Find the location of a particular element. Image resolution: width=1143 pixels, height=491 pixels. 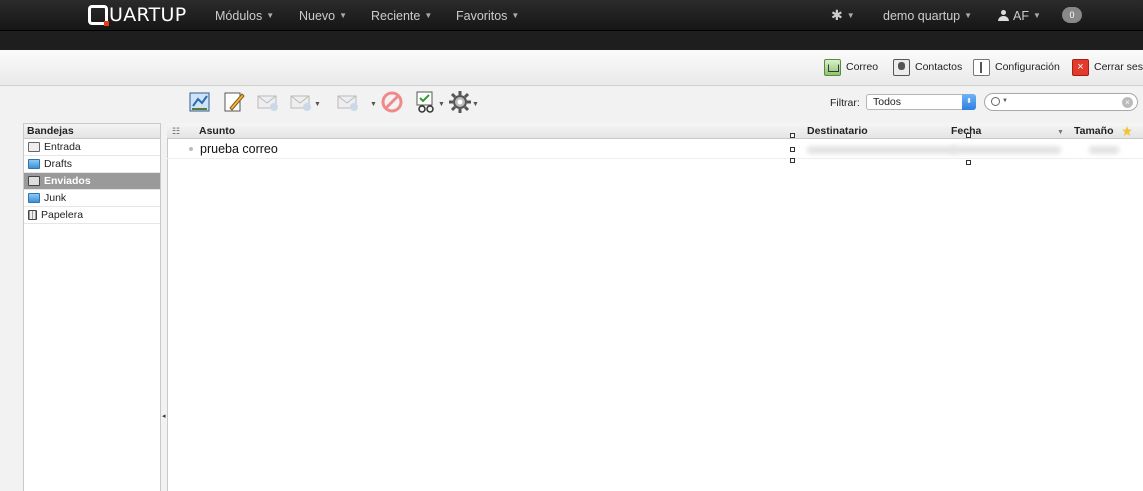

mark-icon is located at coordinates (425, 102).